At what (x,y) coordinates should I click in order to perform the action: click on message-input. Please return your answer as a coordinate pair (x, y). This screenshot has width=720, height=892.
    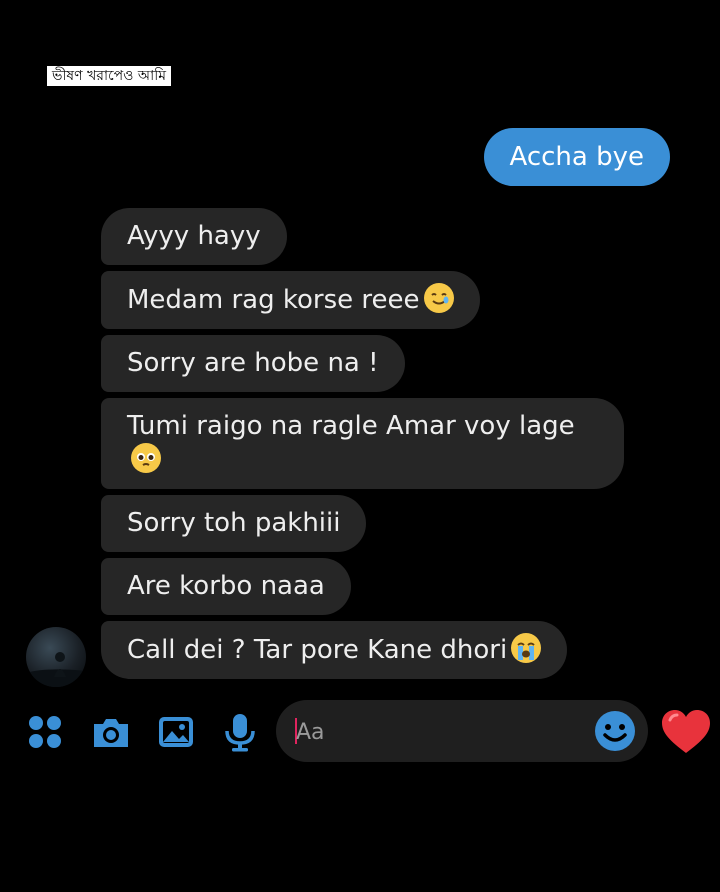
    Looking at the image, I should click on (441, 732).